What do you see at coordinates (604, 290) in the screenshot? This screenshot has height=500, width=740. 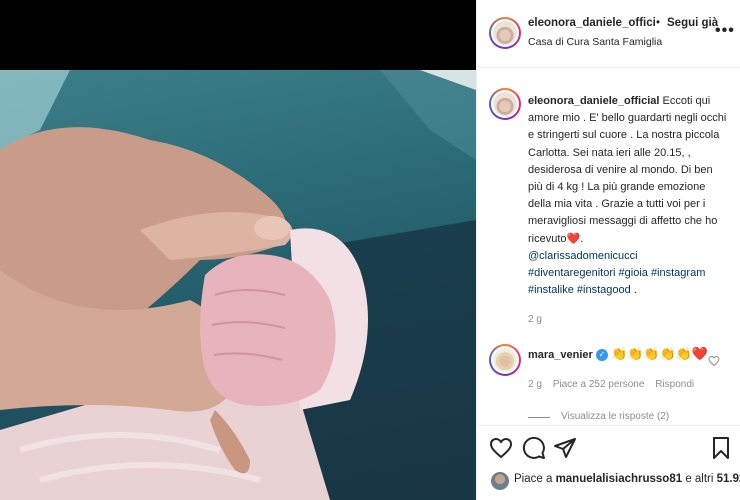 I see `hashtag: #instagood` at bounding box center [604, 290].